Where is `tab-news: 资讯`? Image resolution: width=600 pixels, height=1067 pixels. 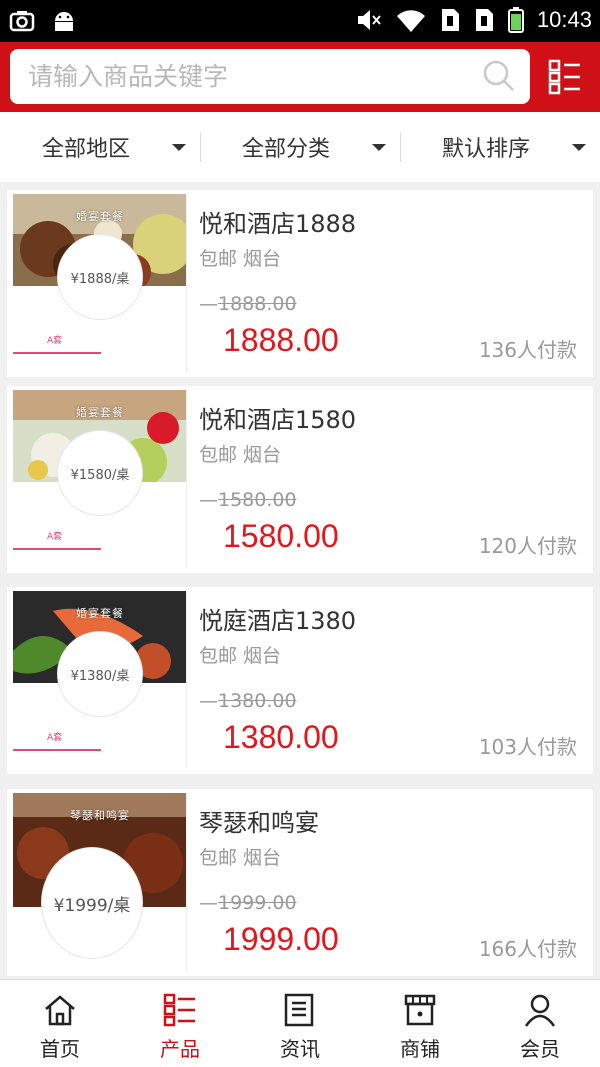 tab-news: 资讯 is located at coordinates (300, 1023).